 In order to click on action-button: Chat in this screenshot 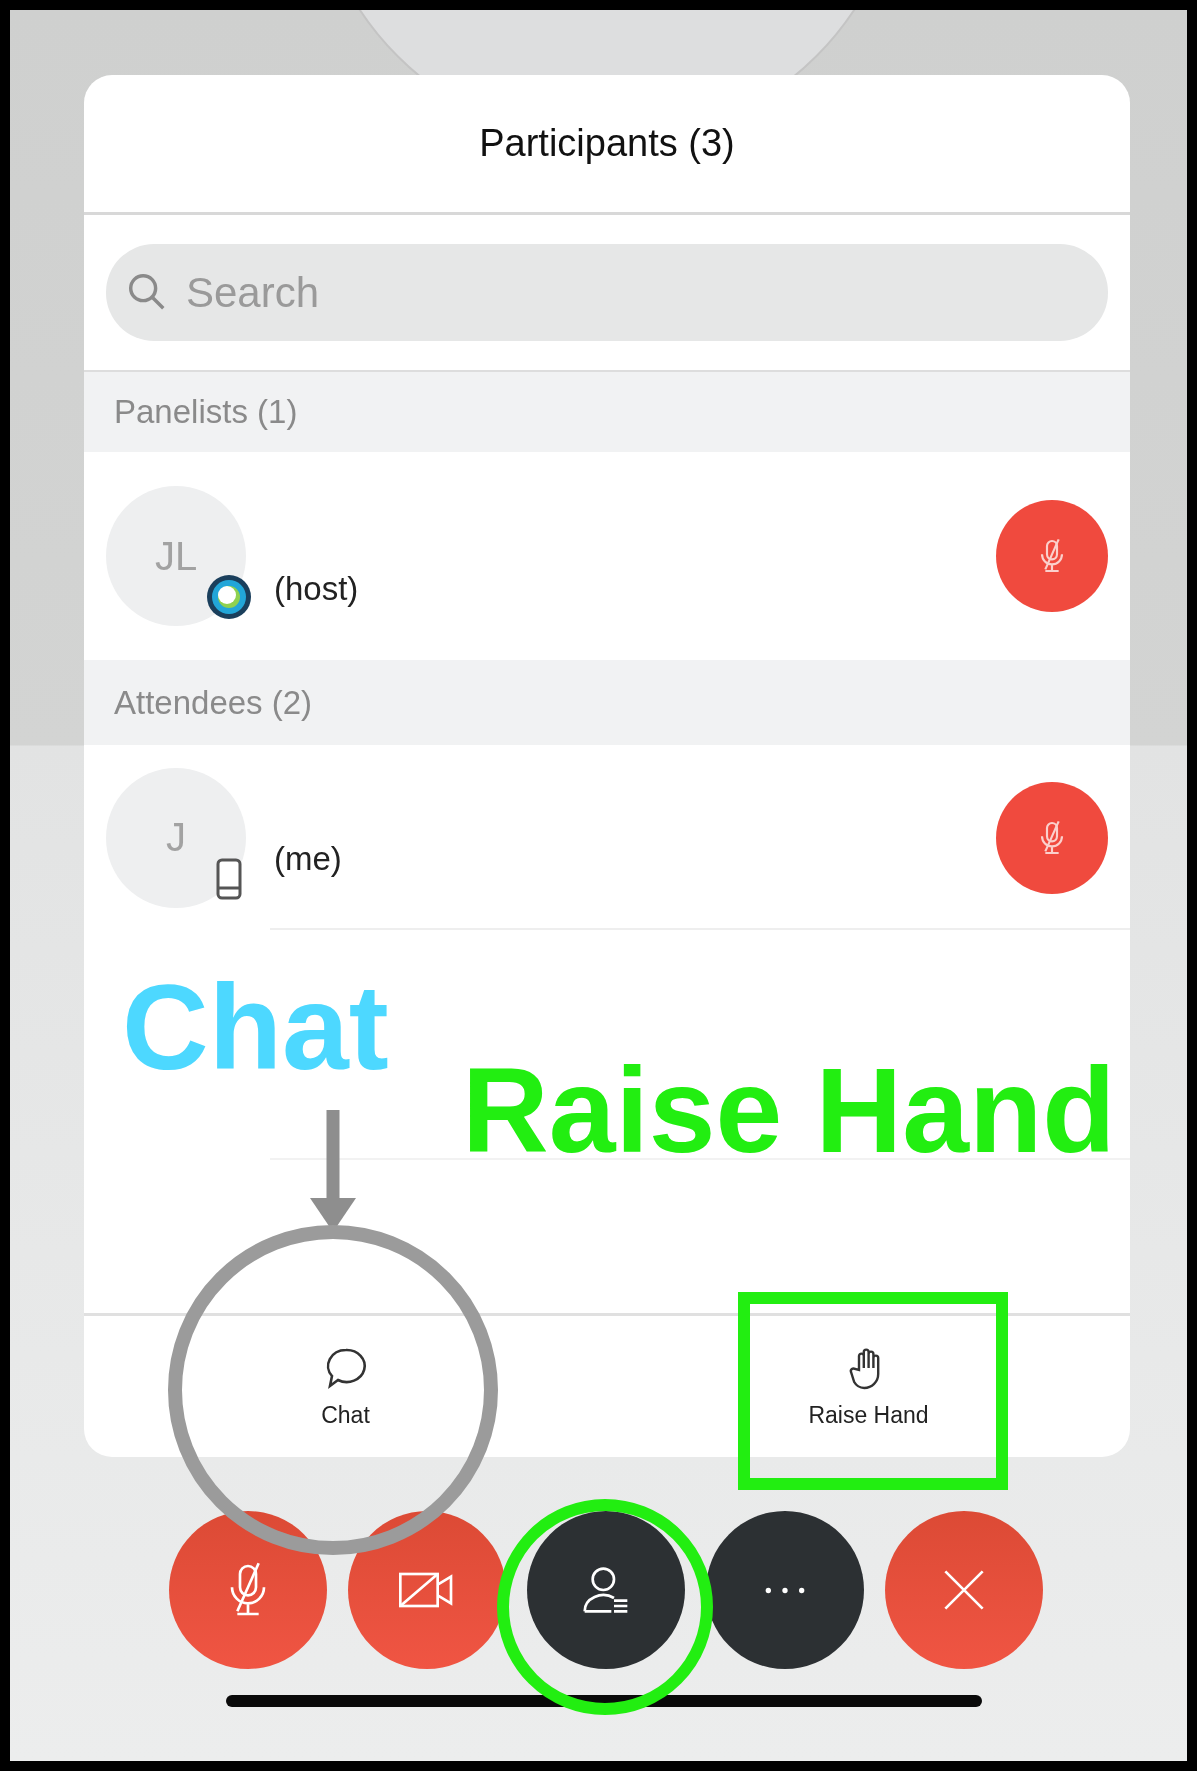, I will do `click(345, 1386)`.